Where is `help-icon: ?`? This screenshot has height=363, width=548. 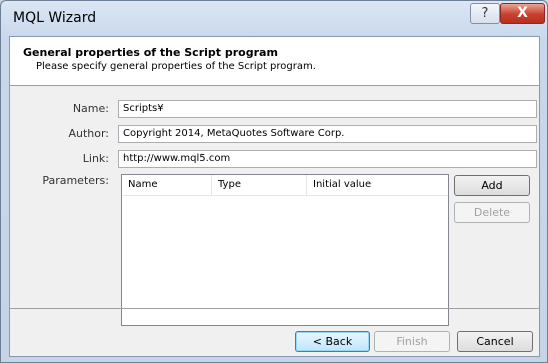
help-icon: ? is located at coordinates (485, 13).